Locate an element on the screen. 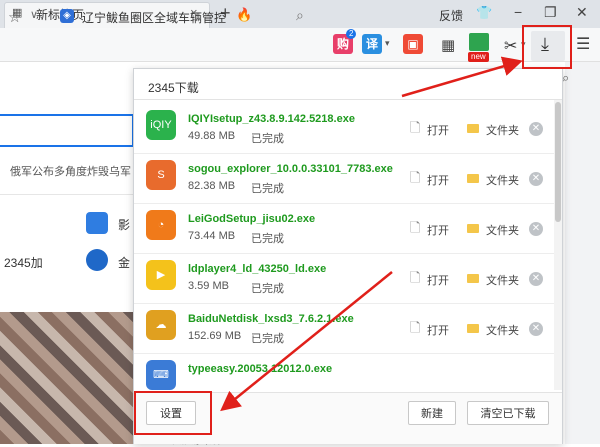  arrow-to-download-button is located at coordinates (462, 77).